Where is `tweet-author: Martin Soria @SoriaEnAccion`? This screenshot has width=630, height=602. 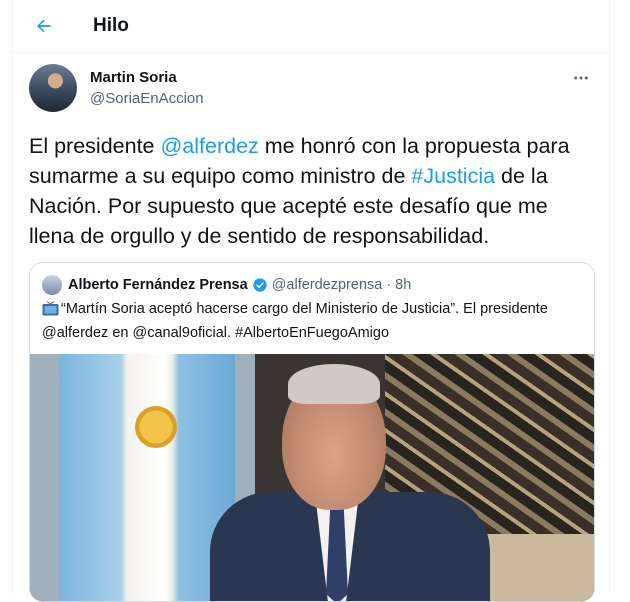
tweet-author: Martin Soria @SoriaEnAccion is located at coordinates (311, 89).